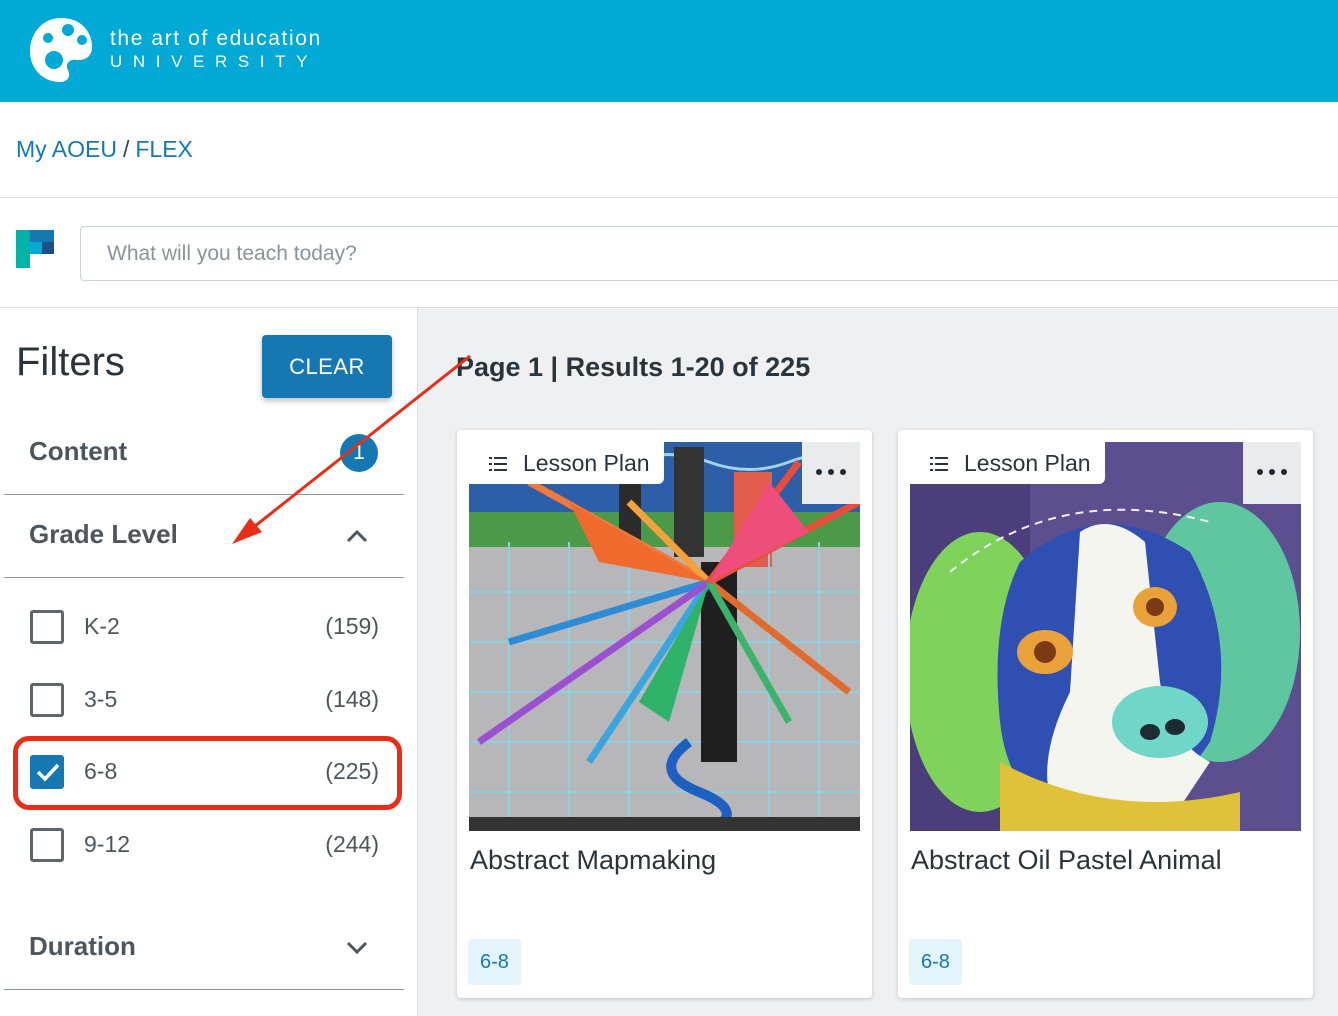 The height and width of the screenshot is (1016, 1338). Describe the element at coordinates (207, 700) in the screenshot. I see `grade-option-3-5: 3-5 (148)` at that location.